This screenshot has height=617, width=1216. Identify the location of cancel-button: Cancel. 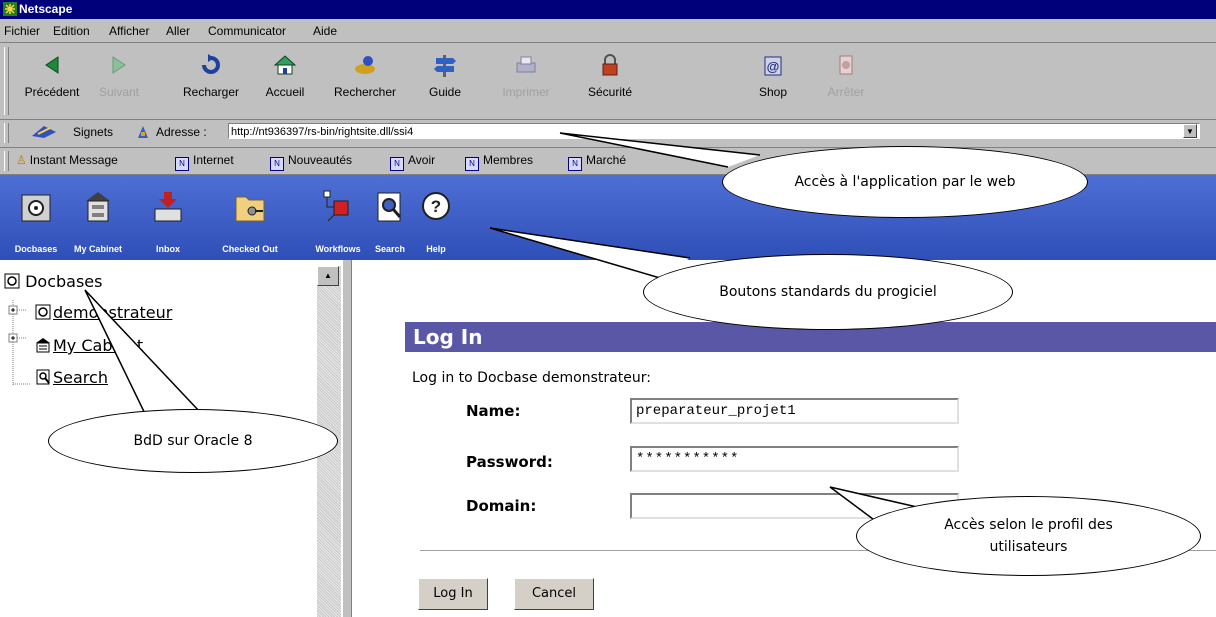
(554, 594).